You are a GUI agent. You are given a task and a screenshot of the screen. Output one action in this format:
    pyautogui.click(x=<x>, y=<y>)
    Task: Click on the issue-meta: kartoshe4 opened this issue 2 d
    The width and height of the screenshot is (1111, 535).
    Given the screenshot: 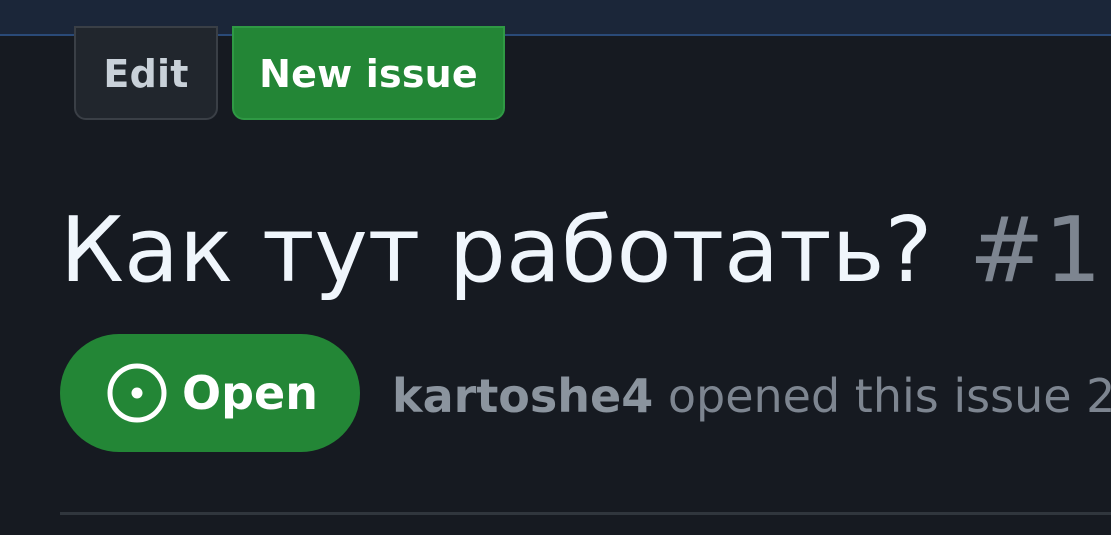 What is the action you would take?
    pyautogui.click(x=751, y=396)
    